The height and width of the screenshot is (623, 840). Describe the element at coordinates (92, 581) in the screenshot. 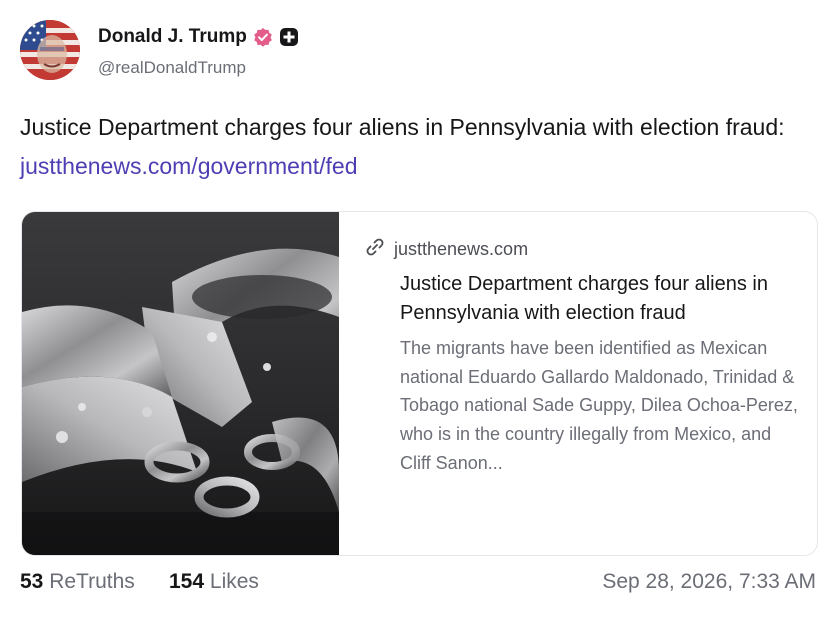

I see `retruths-label: ReTruths` at that location.